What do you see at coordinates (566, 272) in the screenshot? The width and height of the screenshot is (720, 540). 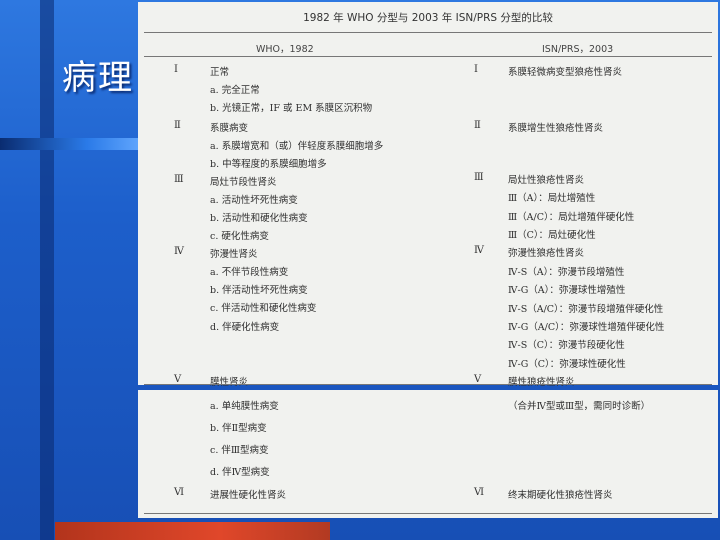 I see `subclass-item: Ⅳ-S（A）：弥漫节段增殖性` at bounding box center [566, 272].